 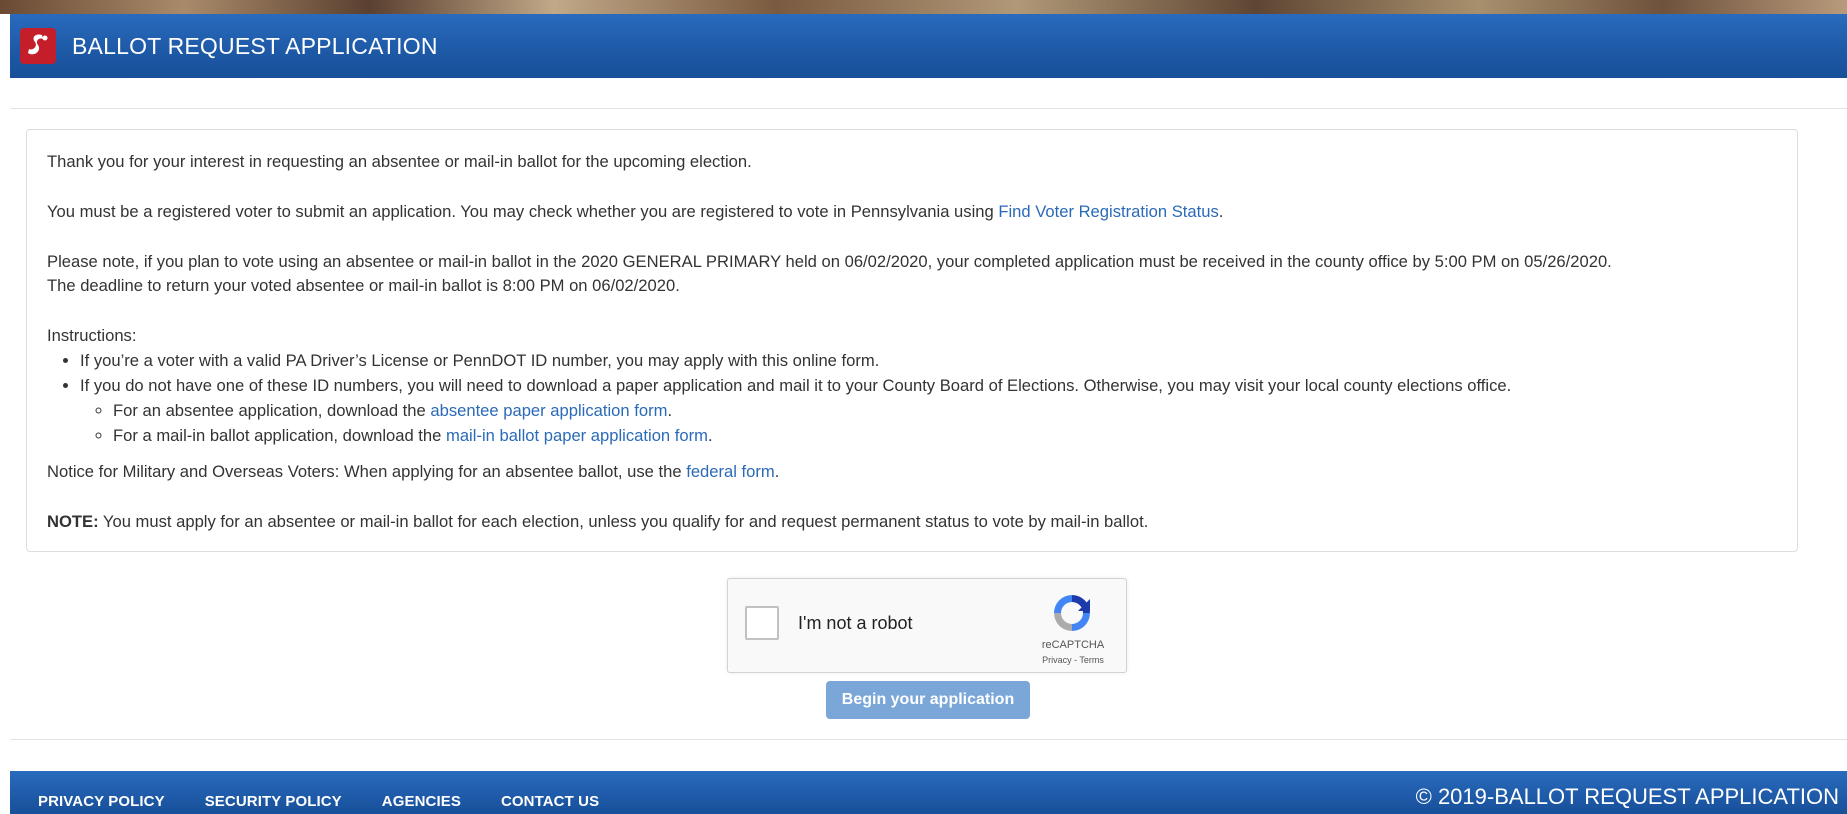 I want to click on privacy-policy-link: PRIVACY POLICY, so click(x=101, y=801).